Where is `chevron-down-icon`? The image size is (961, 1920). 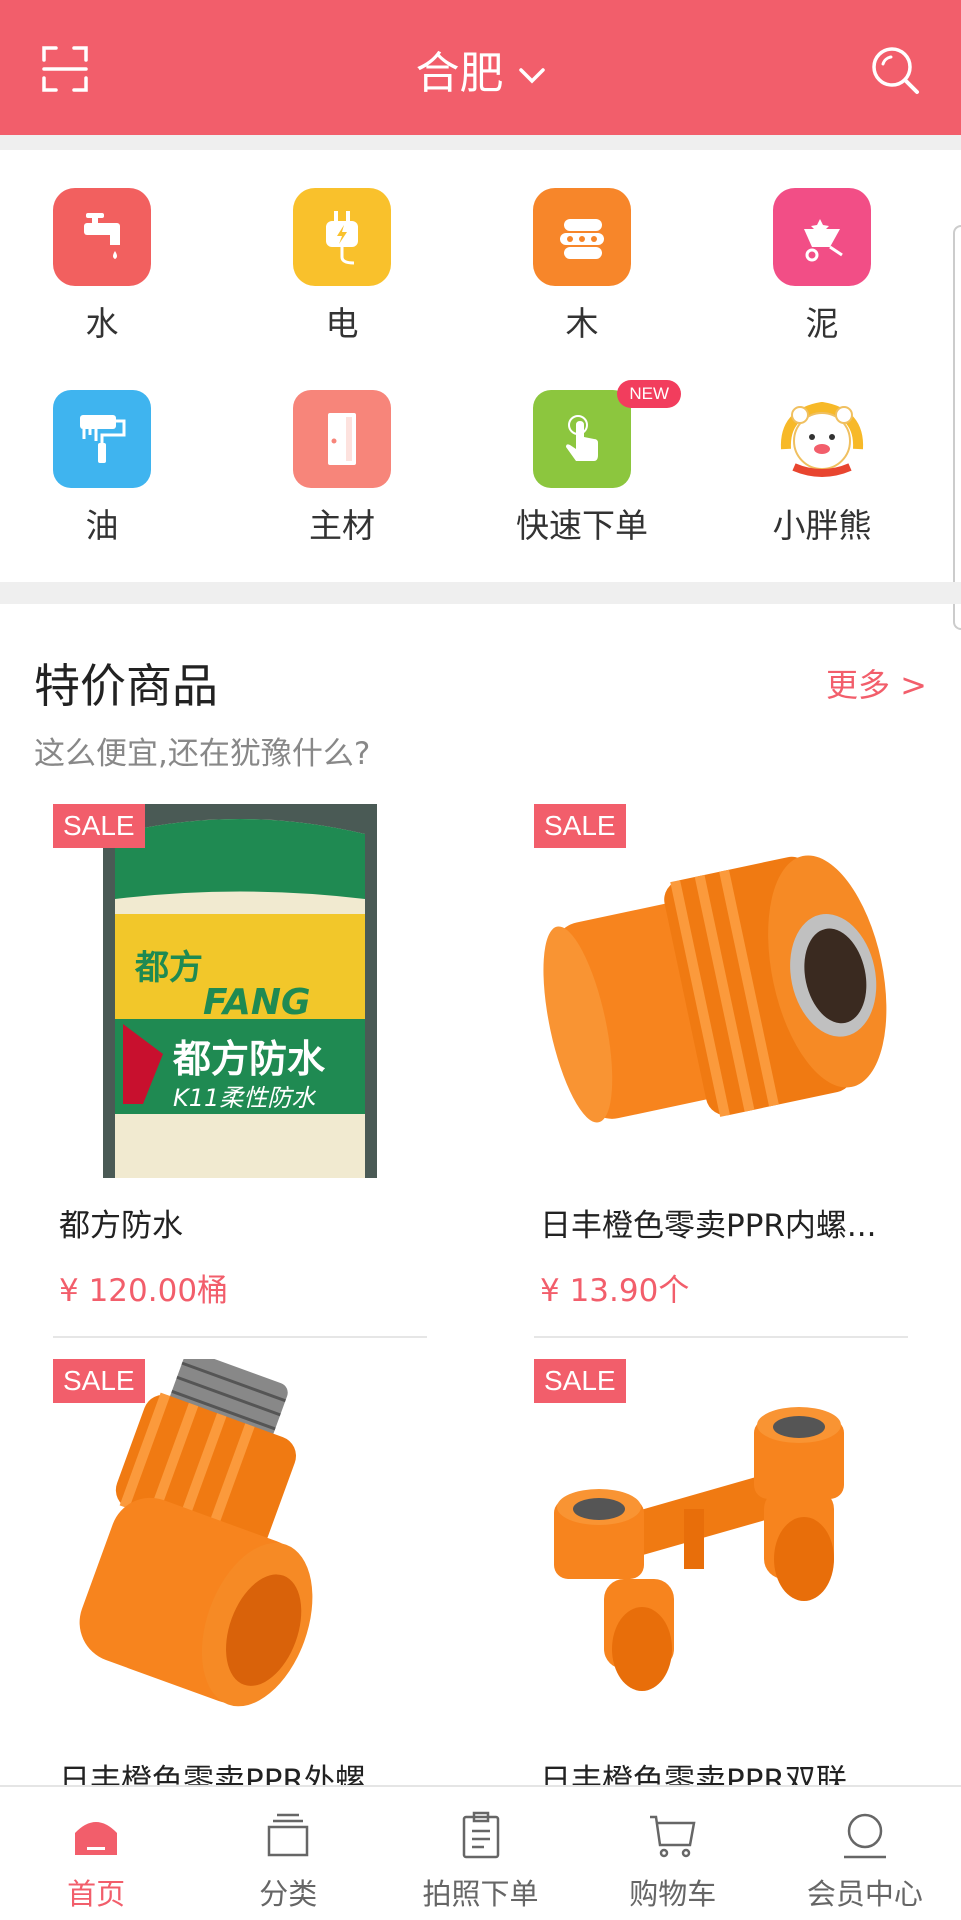
chevron-down-icon is located at coordinates (531, 76).